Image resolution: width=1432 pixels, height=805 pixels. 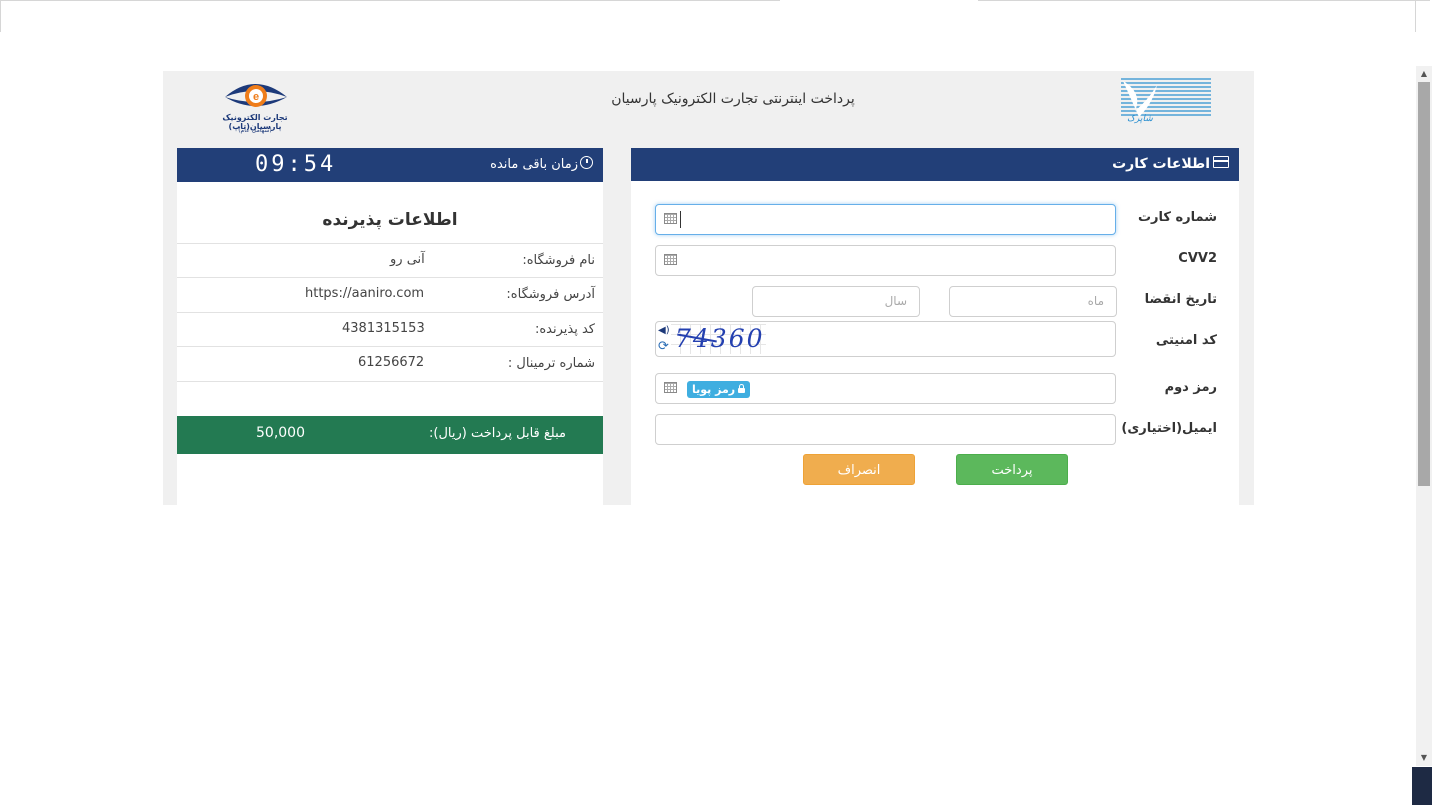 I want to click on captcha-image: 74360, so click(x=718, y=339).